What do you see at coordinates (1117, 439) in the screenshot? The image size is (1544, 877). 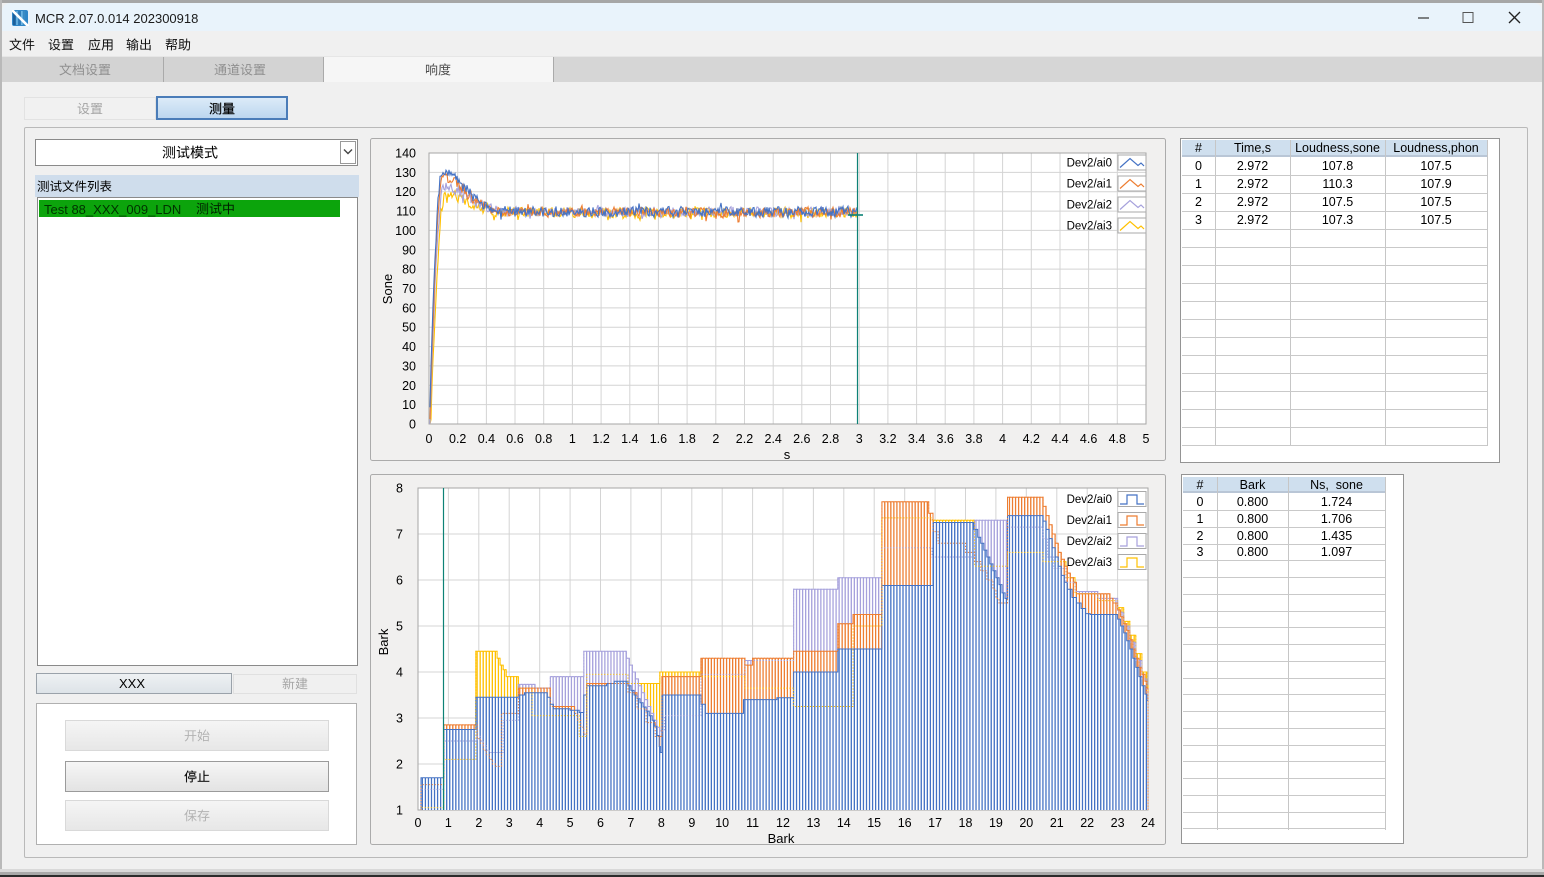 I see `svg-text: 4.8` at bounding box center [1117, 439].